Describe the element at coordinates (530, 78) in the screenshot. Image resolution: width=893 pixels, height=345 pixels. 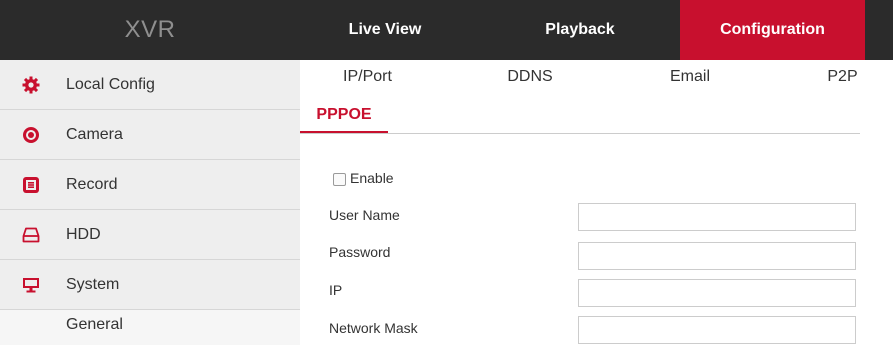
I see `tab-ddns: DDNS` at that location.